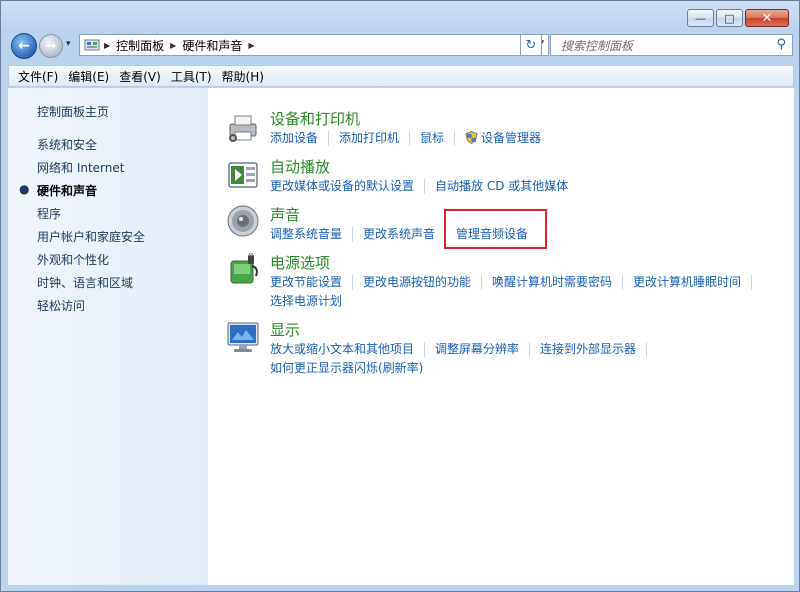  I want to click on refresh-icon: ↻, so click(531, 45).